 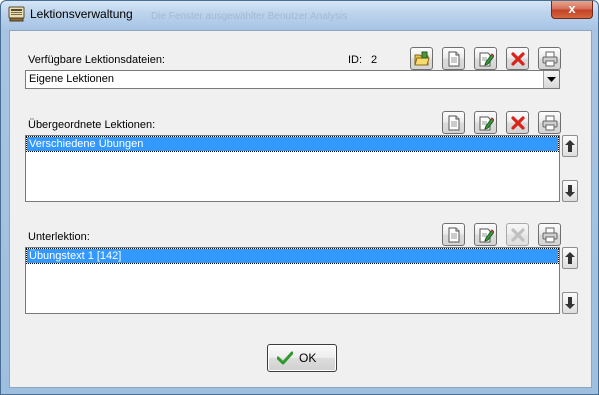 I want to click on open-folder-icon, so click(x=421, y=58).